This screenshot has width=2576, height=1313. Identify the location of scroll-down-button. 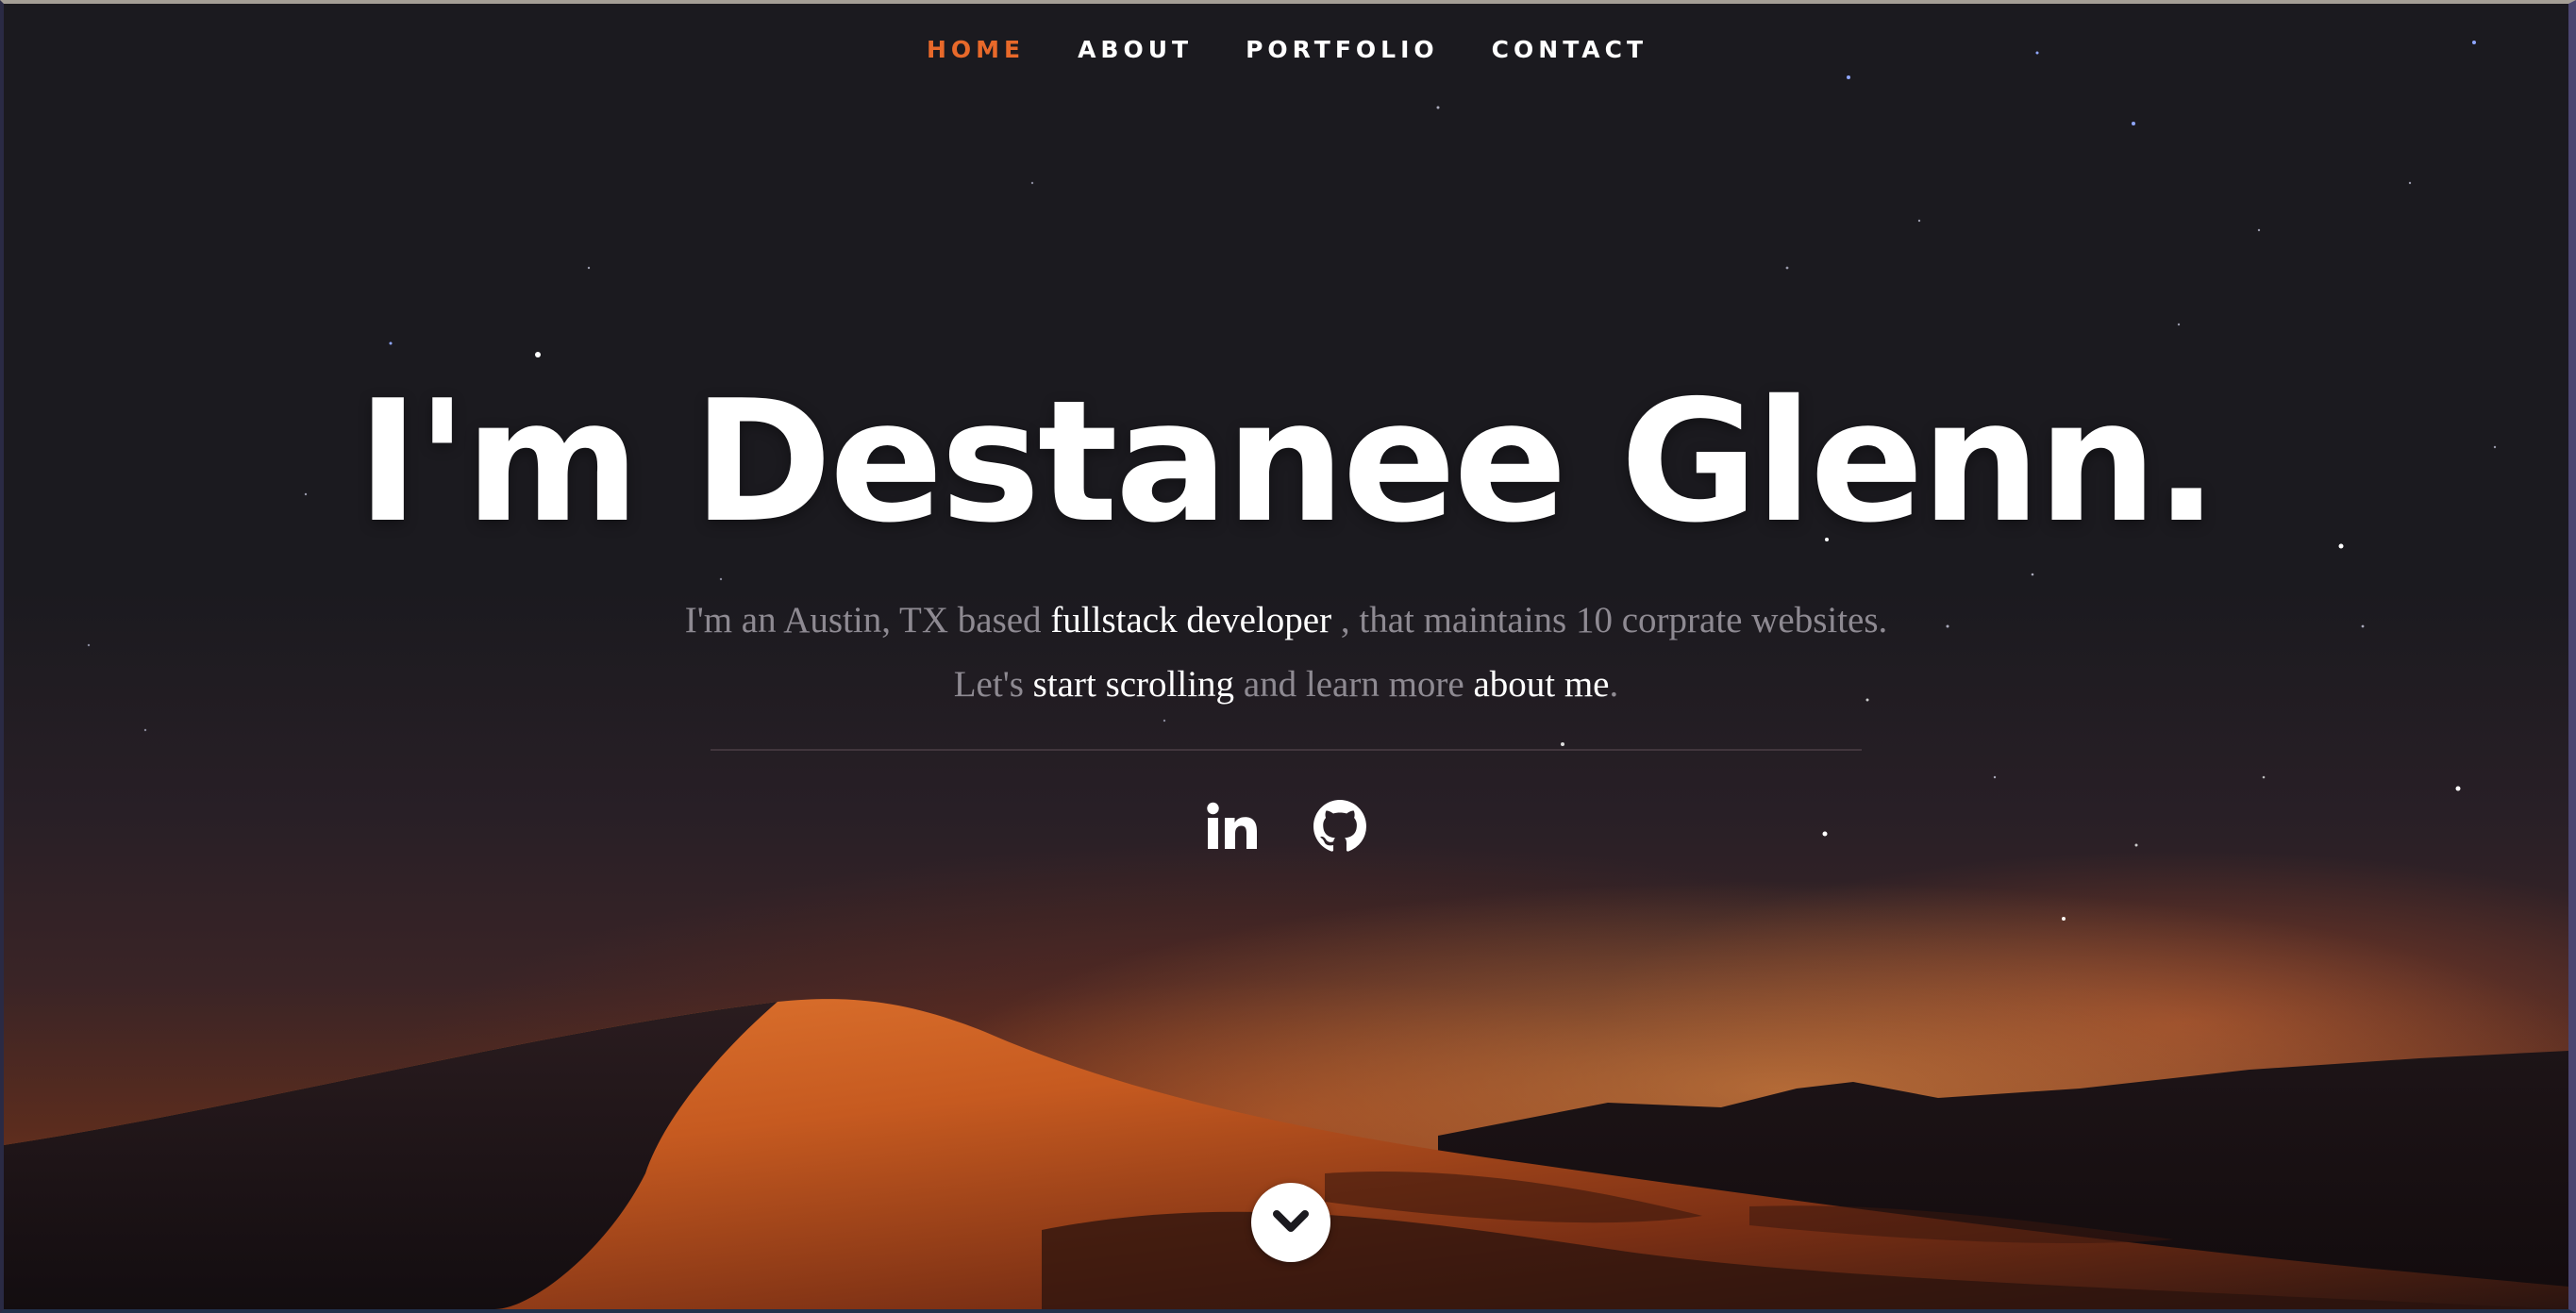
(1290, 1223).